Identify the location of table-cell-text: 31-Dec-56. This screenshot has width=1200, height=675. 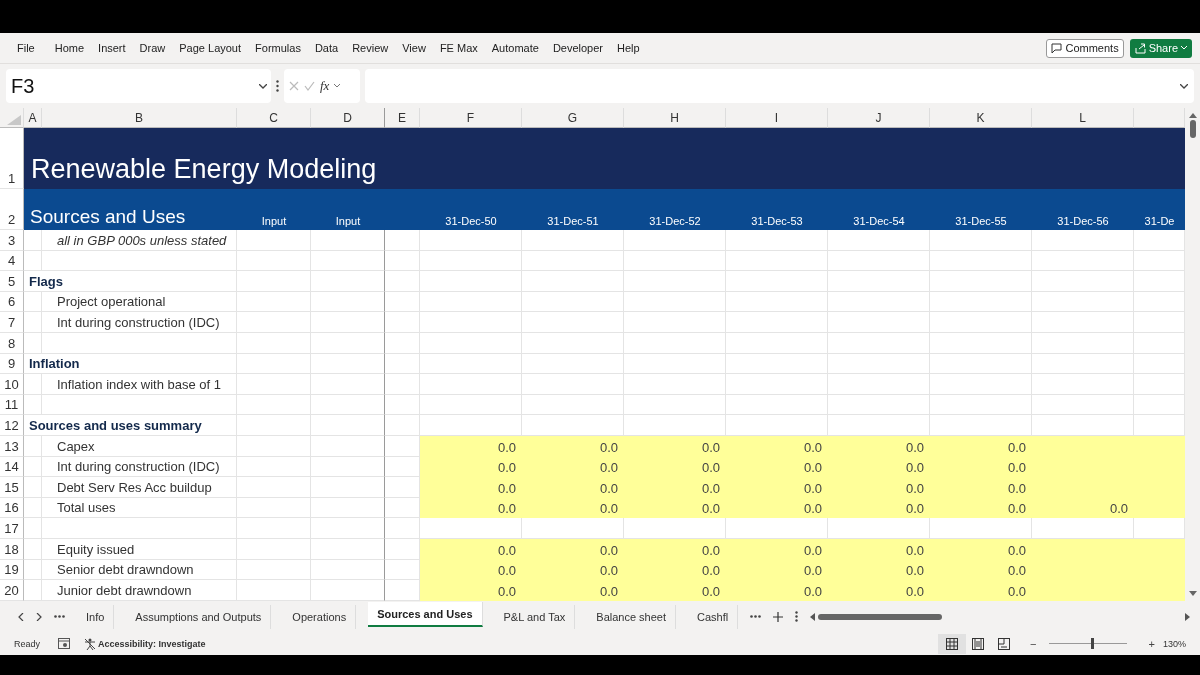
(1083, 221).